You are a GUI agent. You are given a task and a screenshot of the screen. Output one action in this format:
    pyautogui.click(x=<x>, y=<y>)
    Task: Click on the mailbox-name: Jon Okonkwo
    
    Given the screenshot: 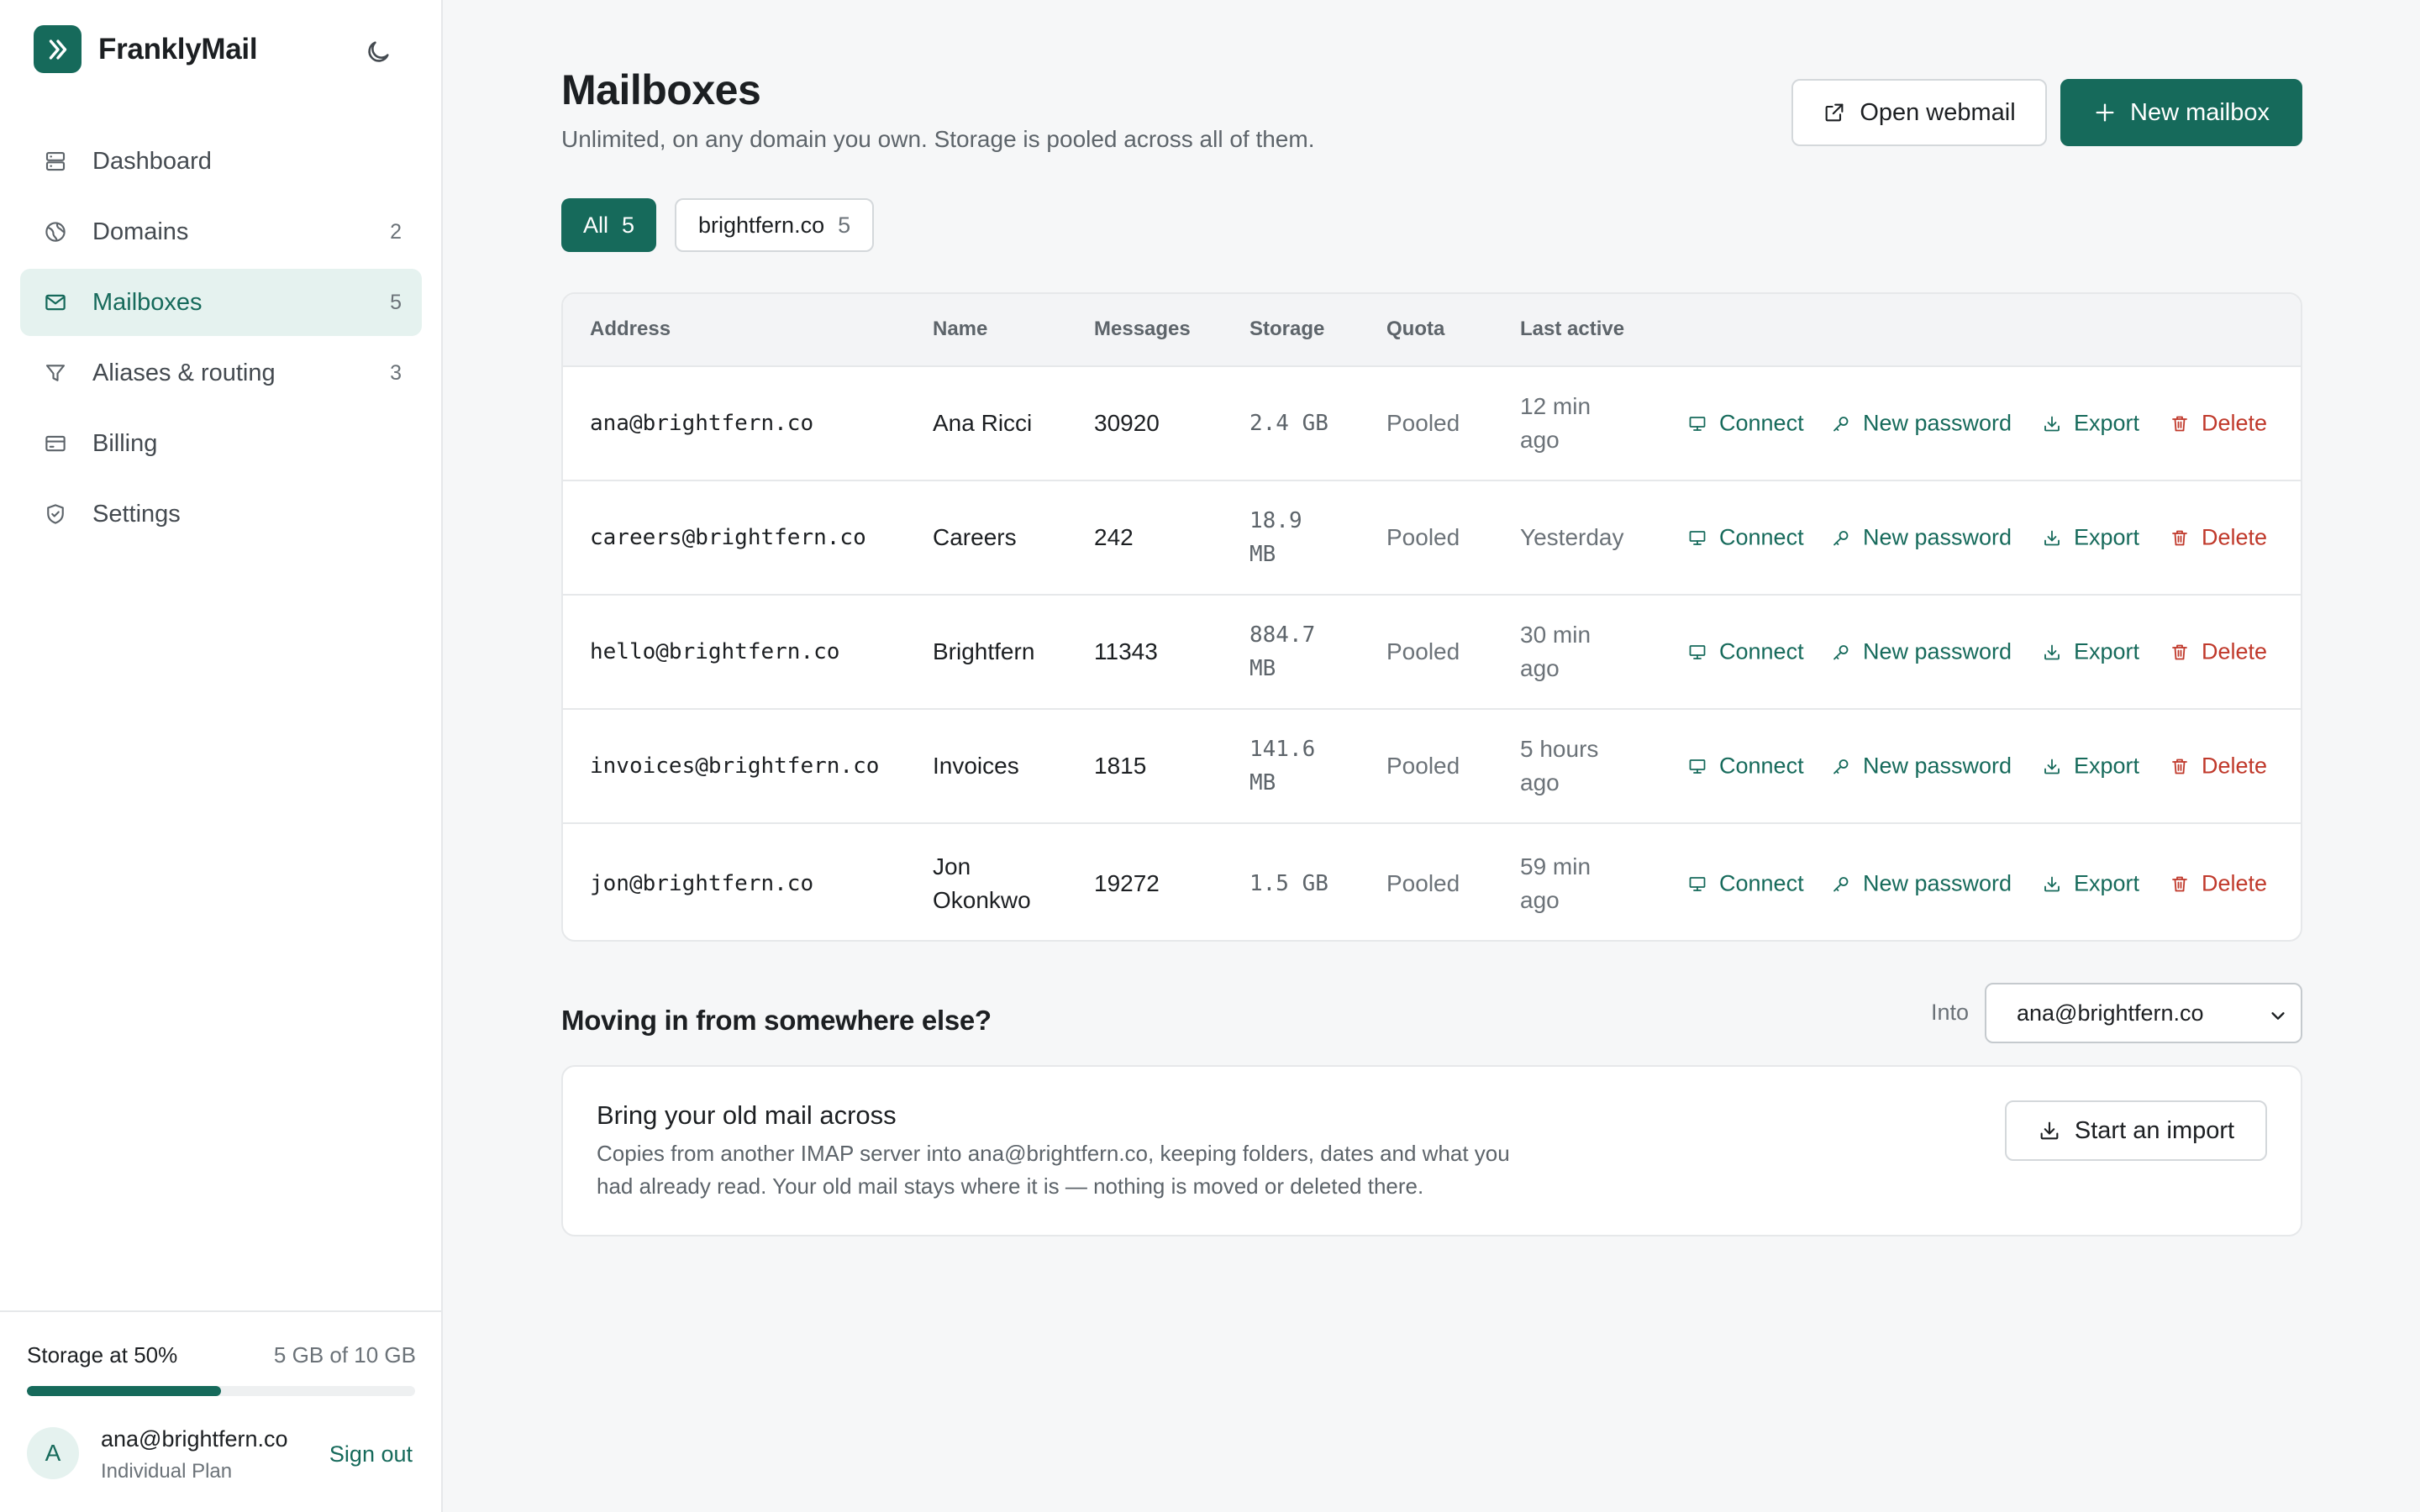 What is the action you would take?
    pyautogui.click(x=982, y=883)
    